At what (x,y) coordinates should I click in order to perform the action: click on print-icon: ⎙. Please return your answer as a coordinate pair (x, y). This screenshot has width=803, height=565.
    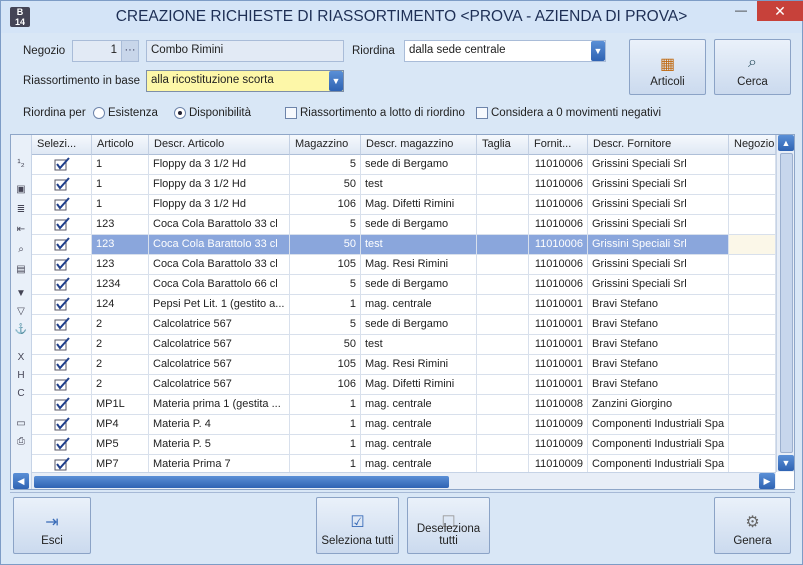
    Looking at the image, I should click on (21, 442).